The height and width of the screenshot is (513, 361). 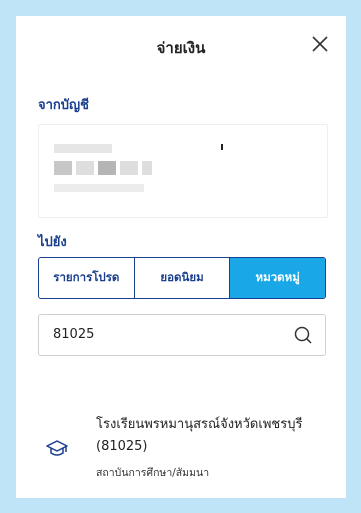 I want to click on search-input: 81025, so click(x=182, y=335).